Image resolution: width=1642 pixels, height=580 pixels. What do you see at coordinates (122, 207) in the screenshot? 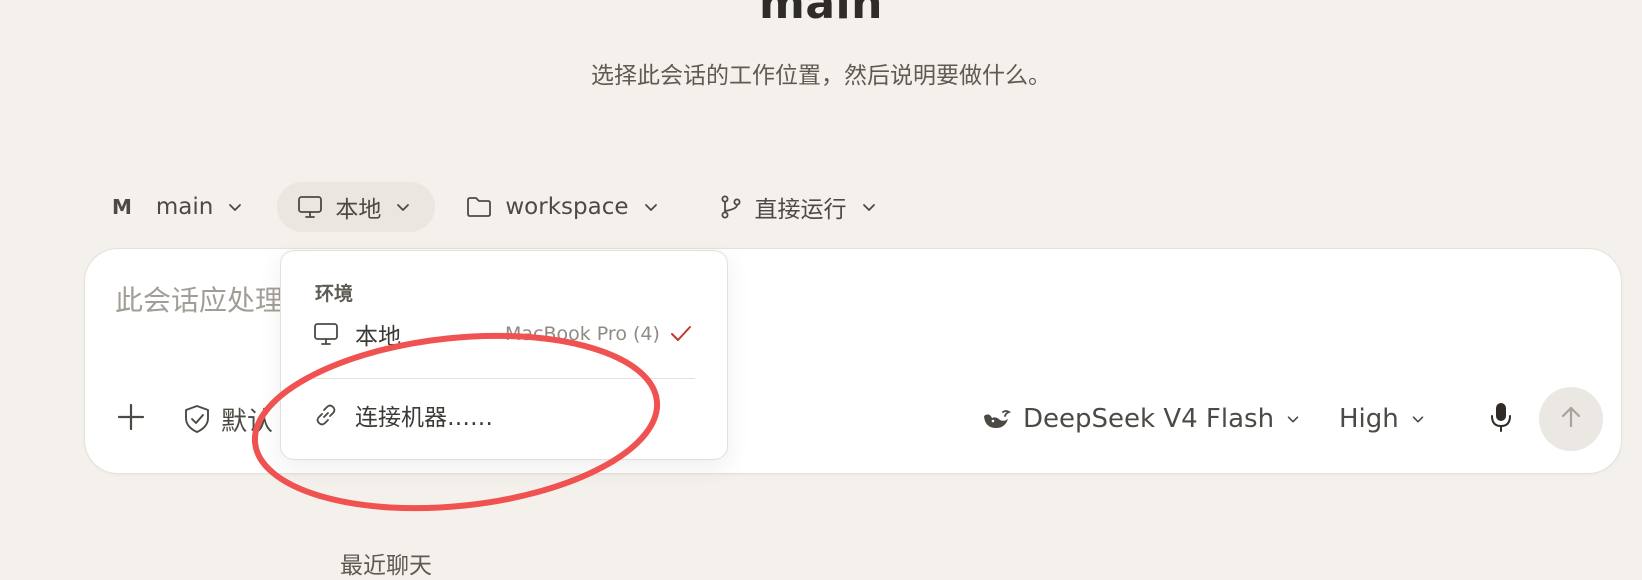
I see `repo-badge: M` at bounding box center [122, 207].